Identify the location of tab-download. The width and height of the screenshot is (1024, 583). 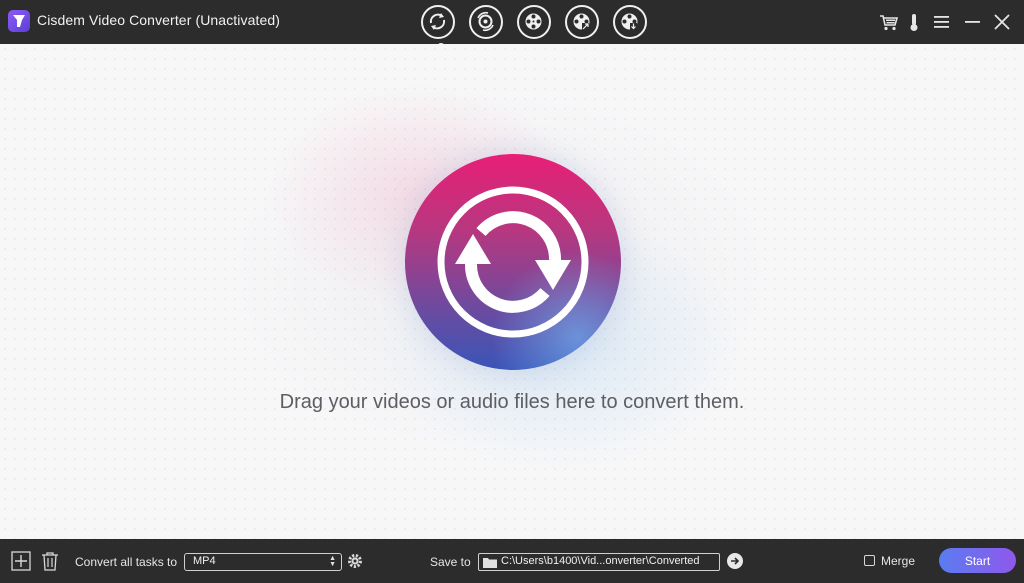
(630, 22).